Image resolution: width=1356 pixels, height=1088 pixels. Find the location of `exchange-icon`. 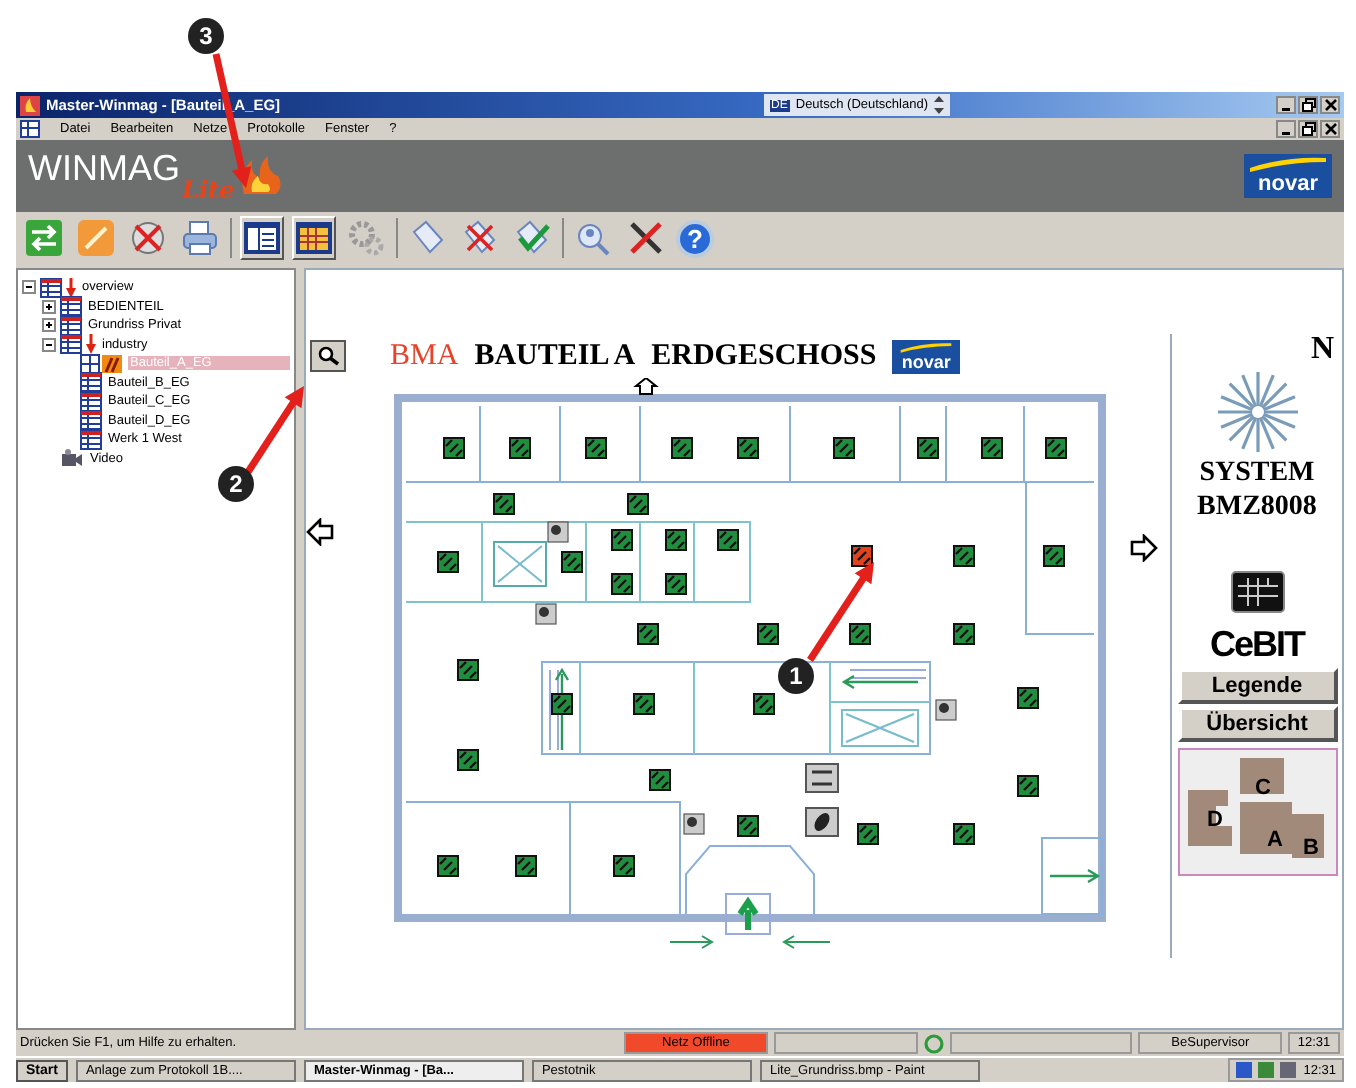

exchange-icon is located at coordinates (44, 238).